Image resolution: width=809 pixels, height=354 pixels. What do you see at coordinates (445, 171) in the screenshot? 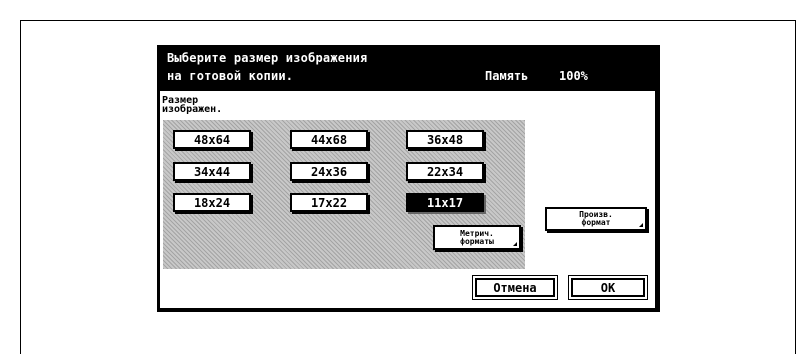
I see `size-button-22x34: 22x34` at bounding box center [445, 171].